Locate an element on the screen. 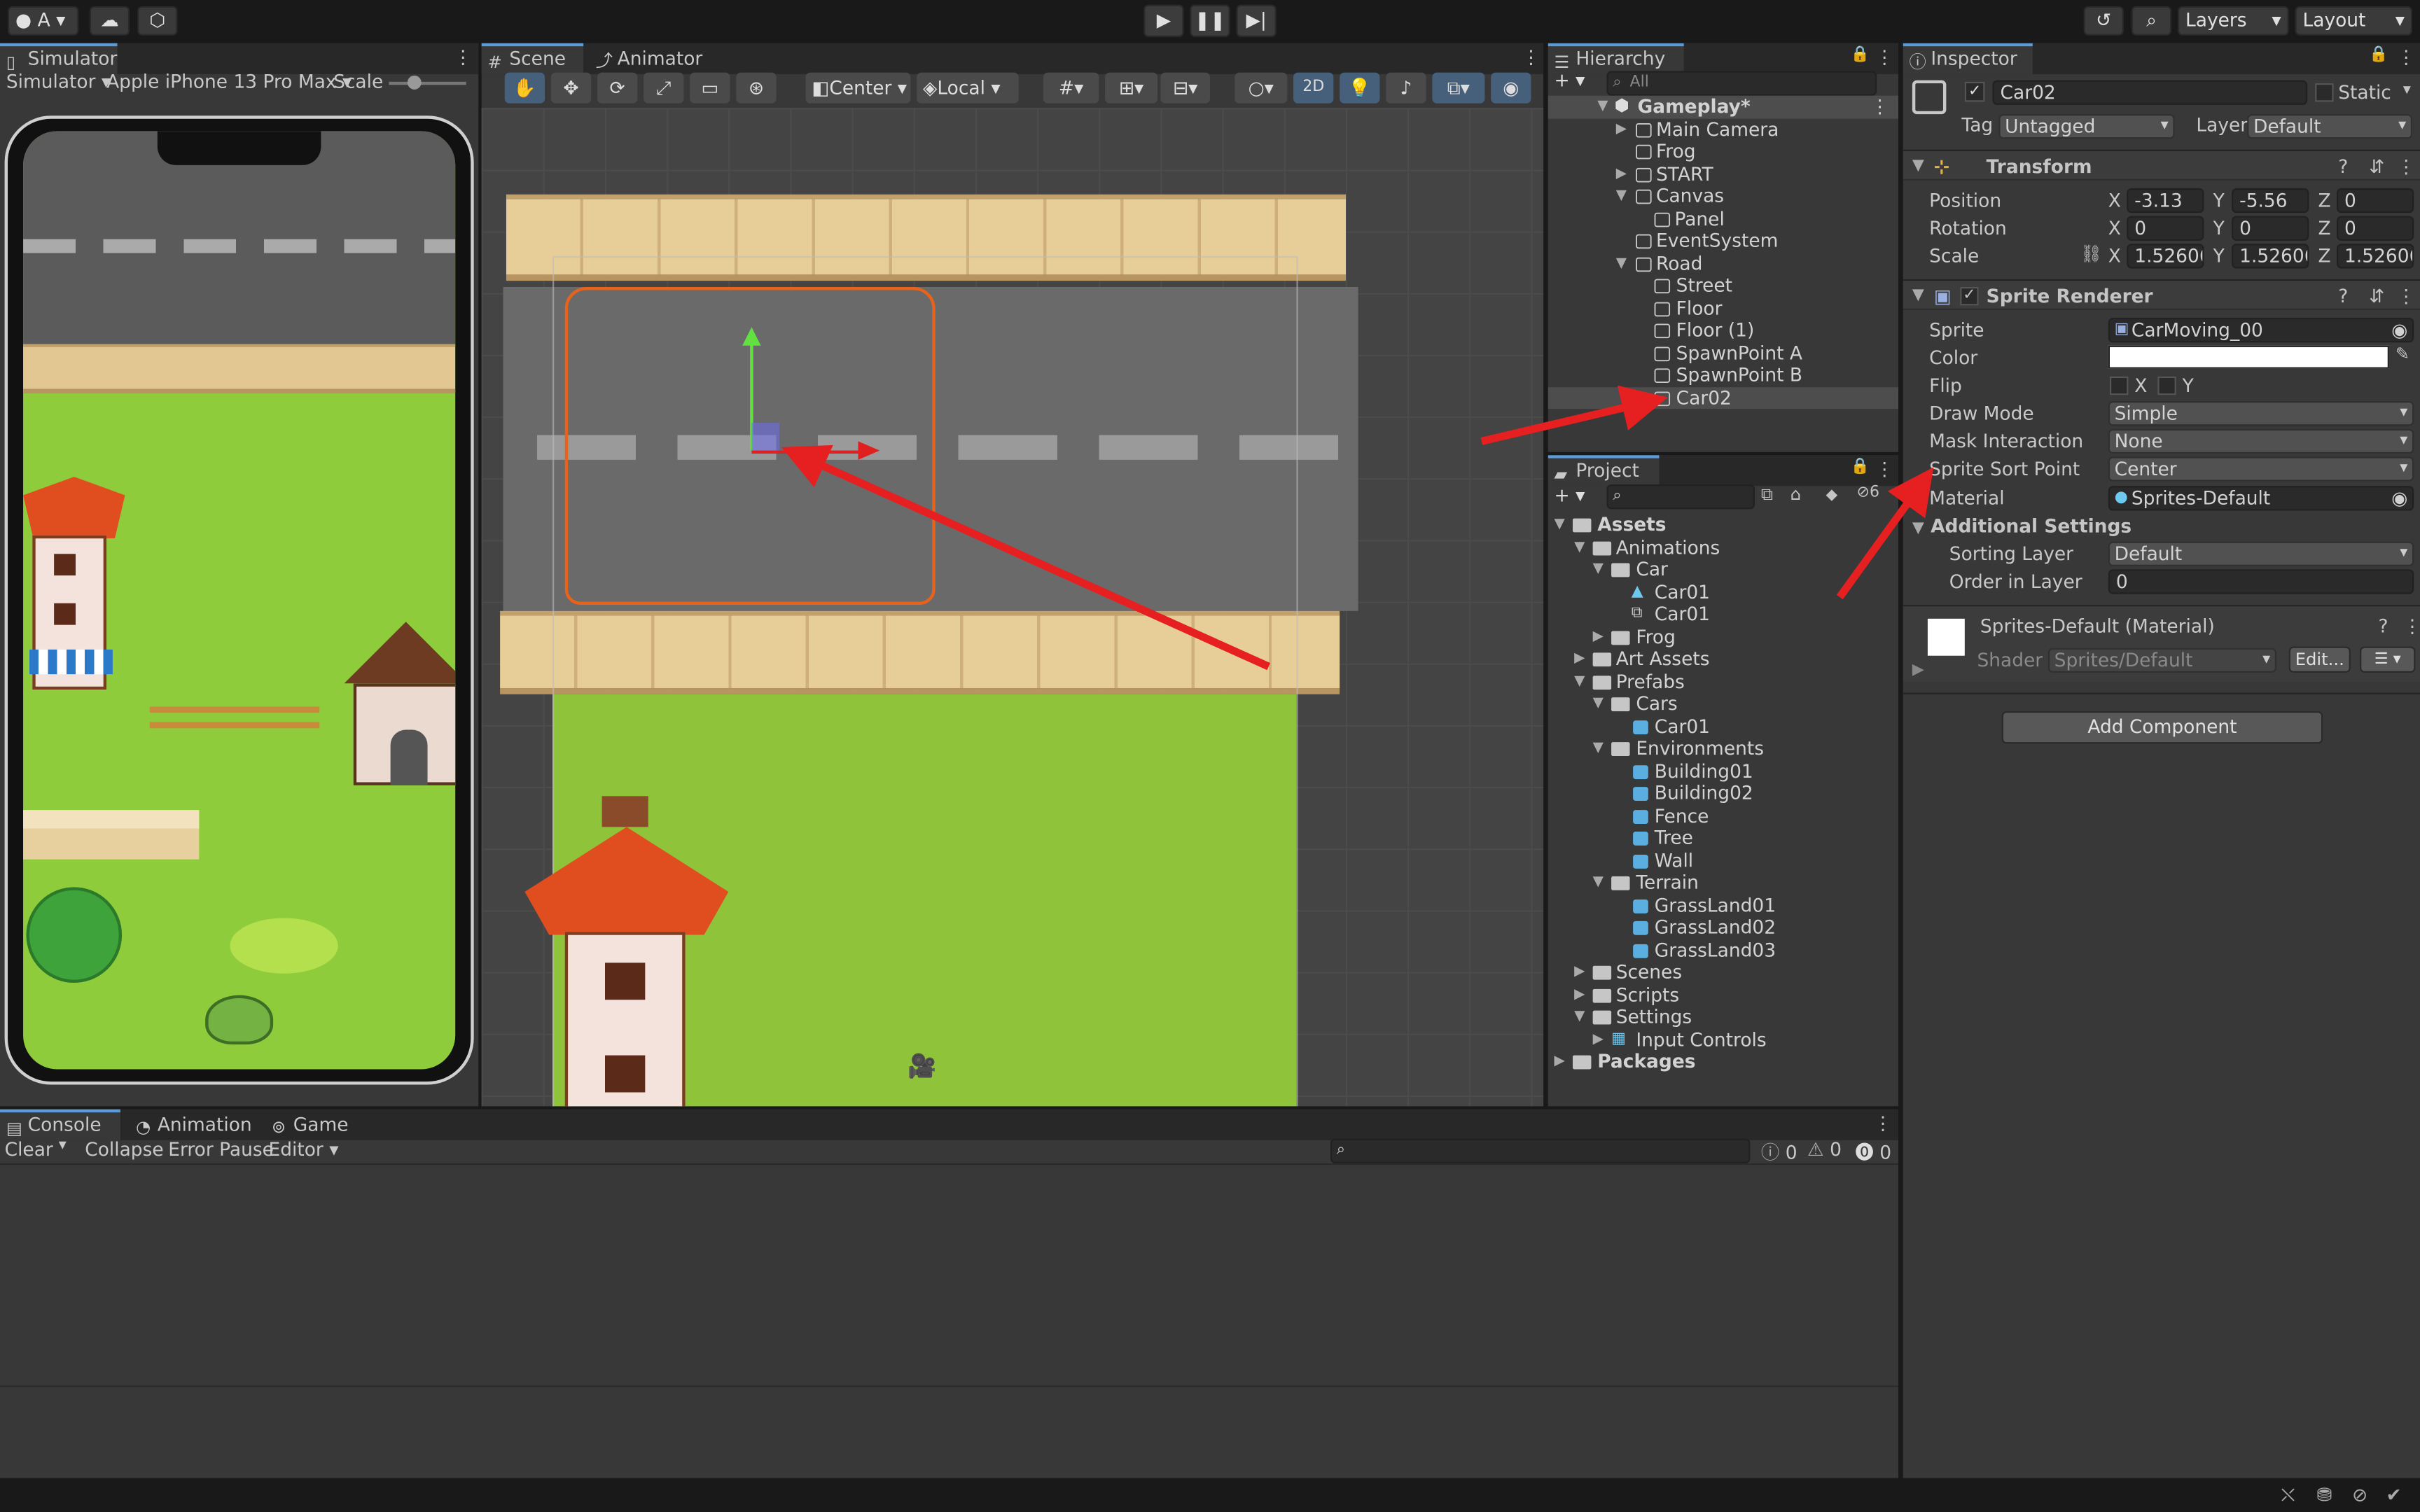 This screenshot has height=1512, width=2420. editor-dropdown: Editor ▾ is located at coordinates (304, 1150).